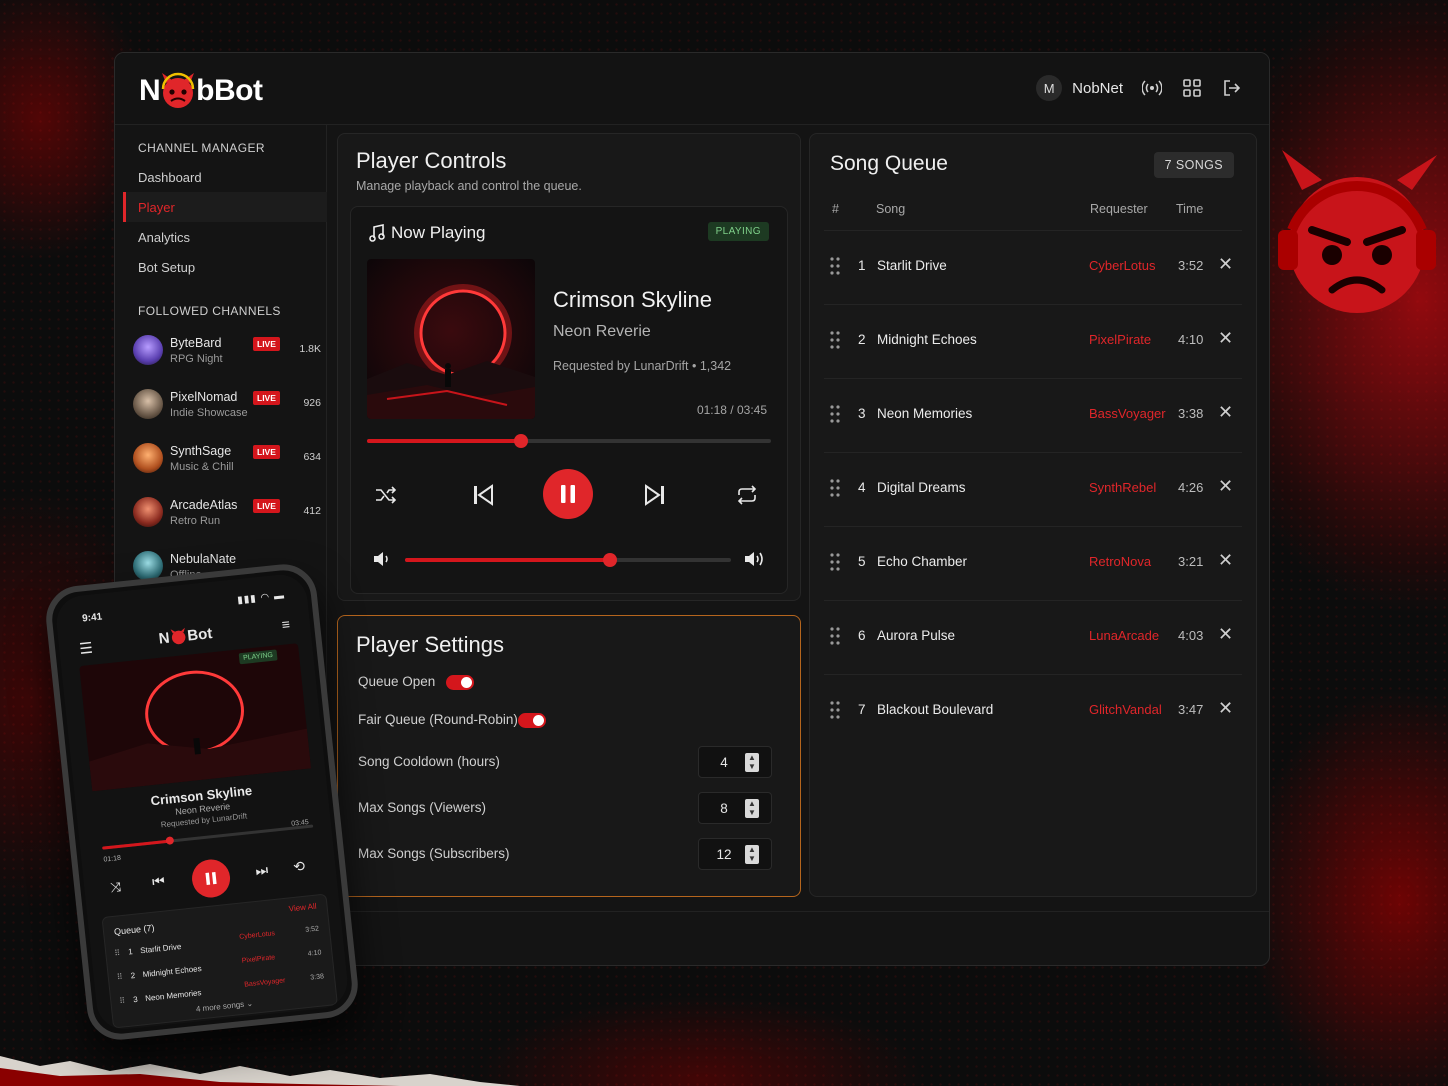 The height and width of the screenshot is (1086, 1448). Describe the element at coordinates (286, 624) in the screenshot. I see `phone-queue-icon: ≡` at that location.